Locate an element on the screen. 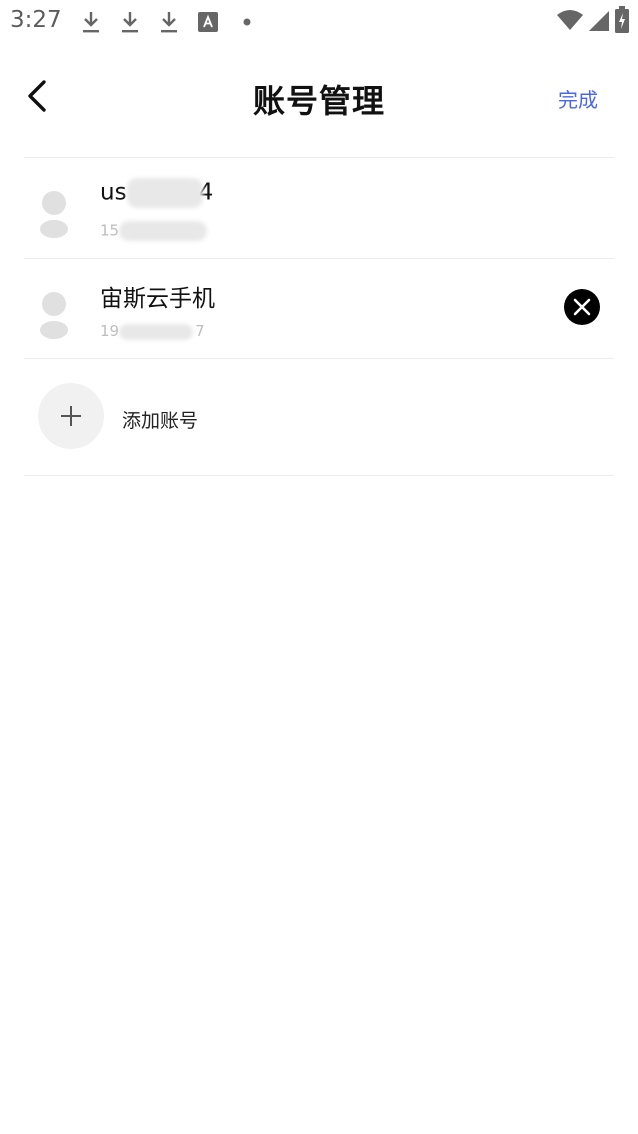 The height and width of the screenshot is (1134, 638). status-bar: 3:27 is located at coordinates (319, 22).